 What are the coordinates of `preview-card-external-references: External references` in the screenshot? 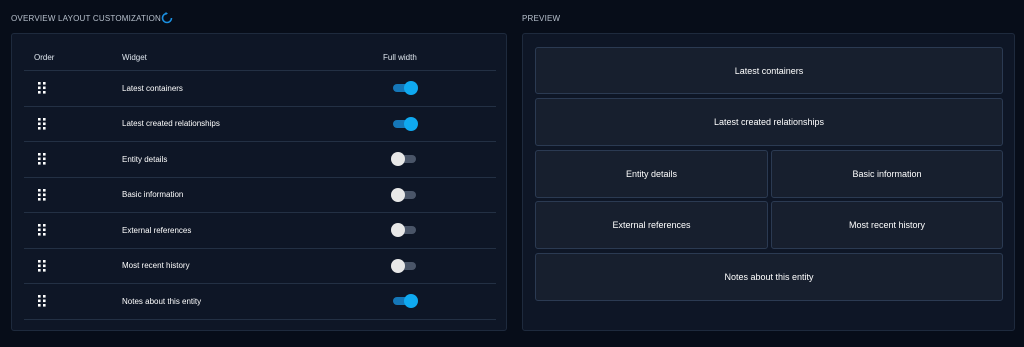 It's located at (651, 225).